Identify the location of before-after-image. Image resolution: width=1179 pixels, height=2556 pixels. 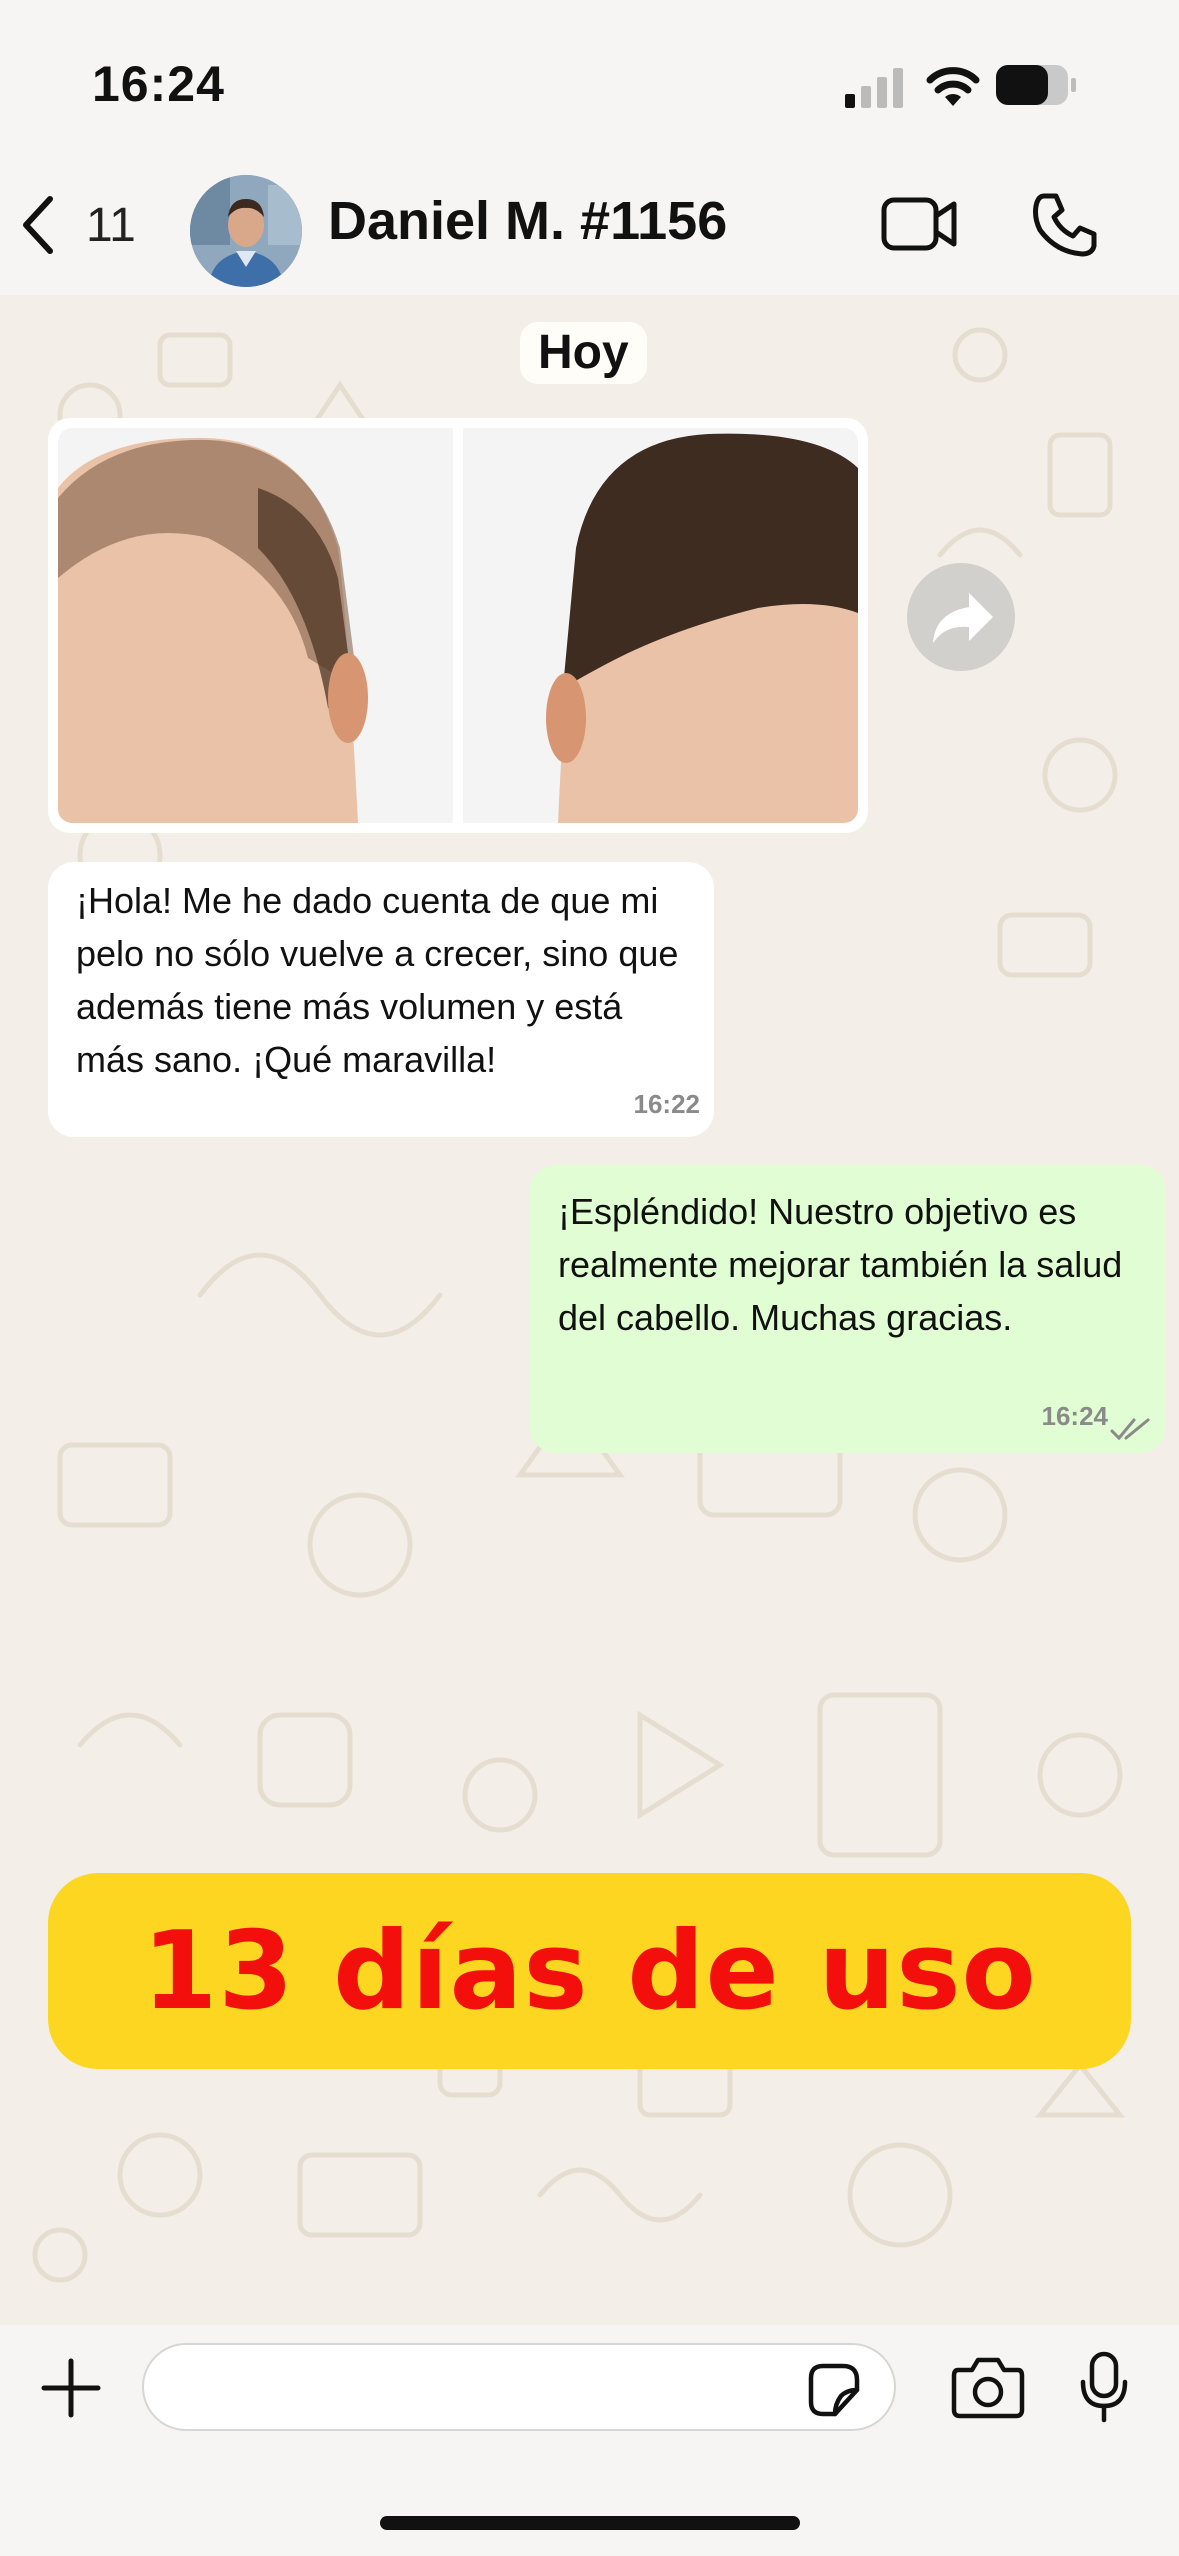
(458, 625).